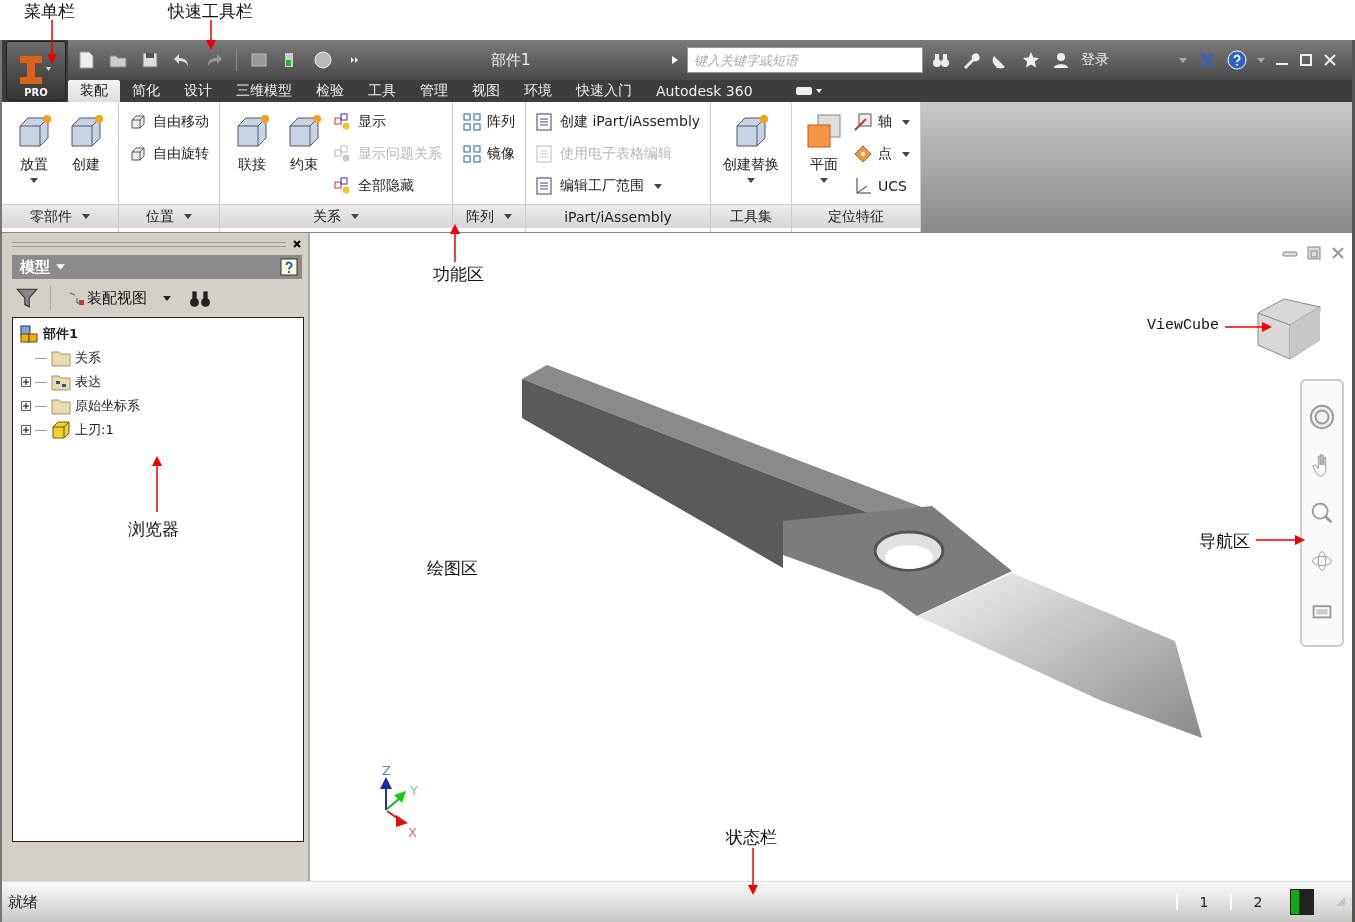 This screenshot has height=922, width=1355. Describe the element at coordinates (336, 216) in the screenshot. I see `panel-title: 关系` at that location.